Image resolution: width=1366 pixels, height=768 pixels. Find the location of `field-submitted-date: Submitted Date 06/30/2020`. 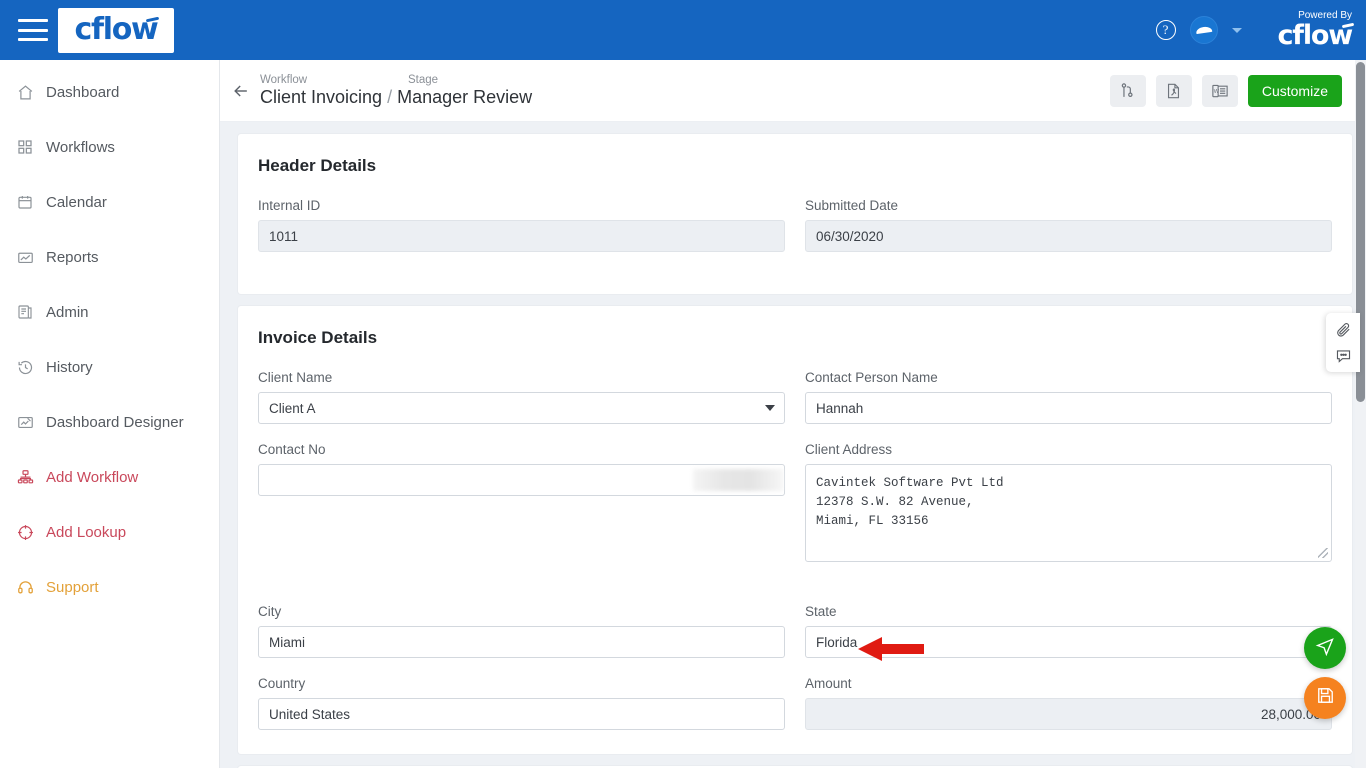

field-submitted-date: Submitted Date 06/30/2020 is located at coordinates (1068, 225).